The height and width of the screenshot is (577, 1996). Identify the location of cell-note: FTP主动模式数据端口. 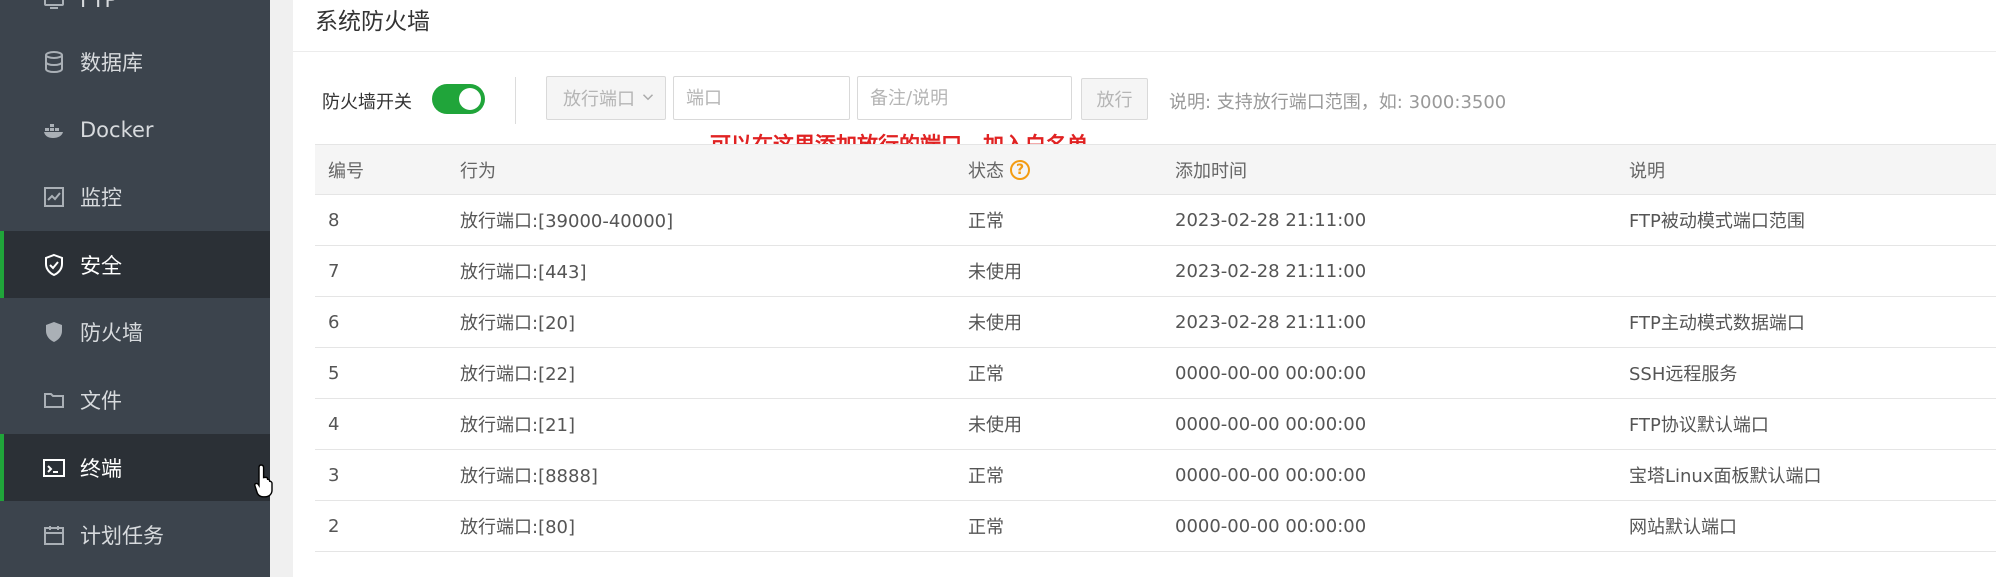
(1717, 323).